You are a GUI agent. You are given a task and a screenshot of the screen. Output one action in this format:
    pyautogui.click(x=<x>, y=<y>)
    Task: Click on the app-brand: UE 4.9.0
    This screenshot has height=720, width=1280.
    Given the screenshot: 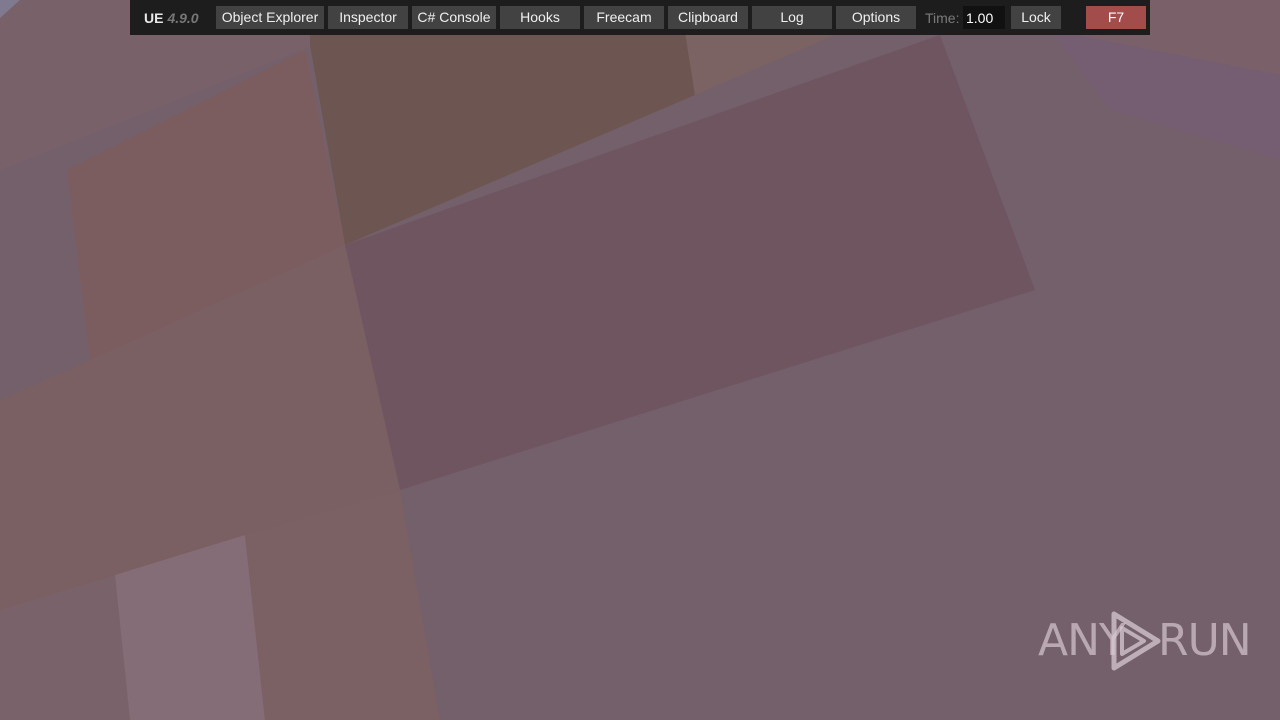 What is the action you would take?
    pyautogui.click(x=171, y=18)
    